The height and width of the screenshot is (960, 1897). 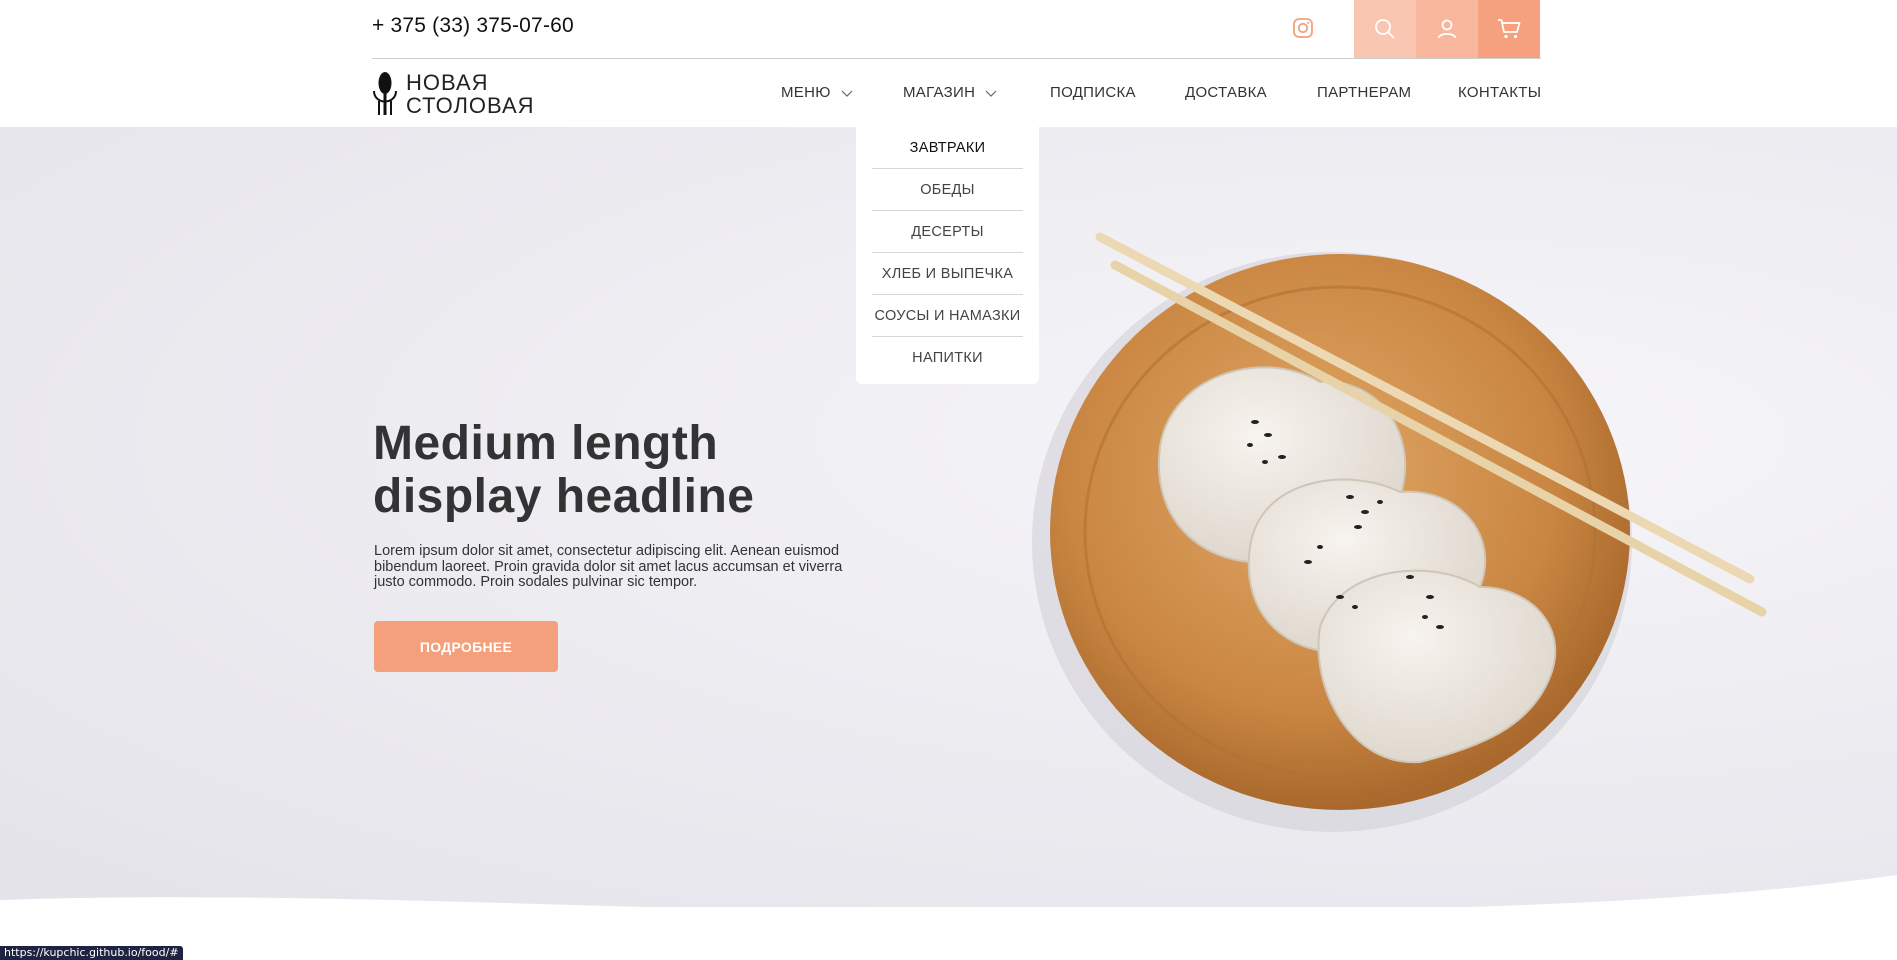 I want to click on nav-item-shop: МАГАЗИН, so click(x=950, y=92).